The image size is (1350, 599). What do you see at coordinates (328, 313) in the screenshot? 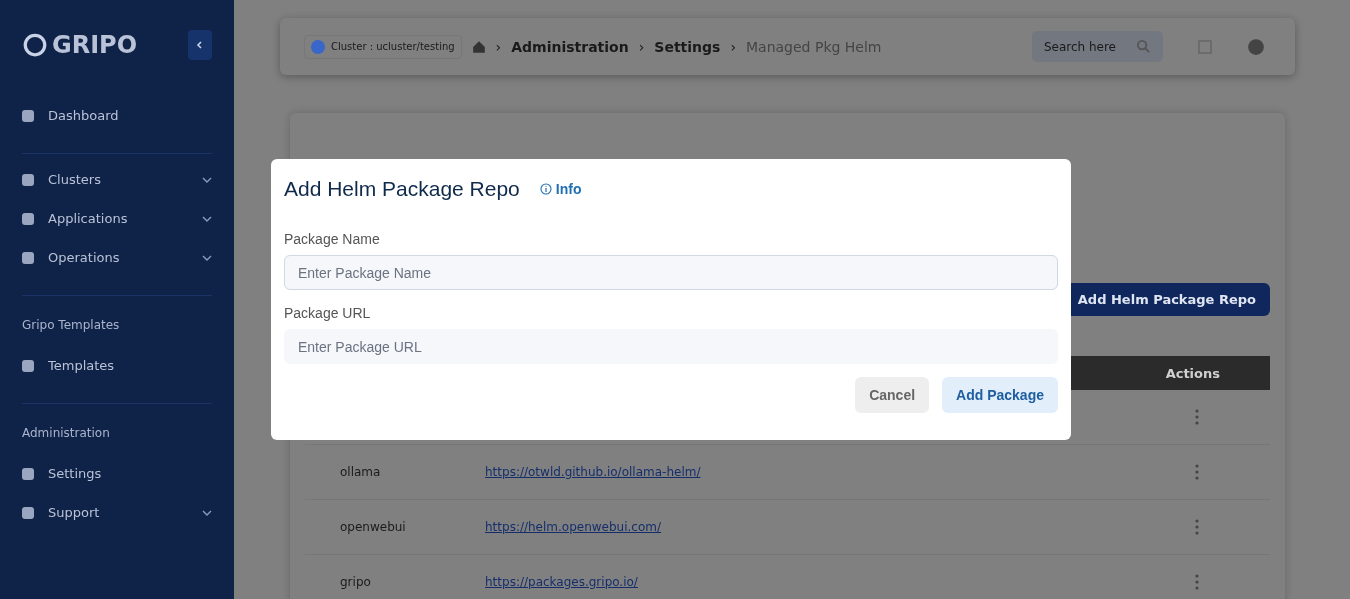
I see `field-label: Package URL` at bounding box center [328, 313].